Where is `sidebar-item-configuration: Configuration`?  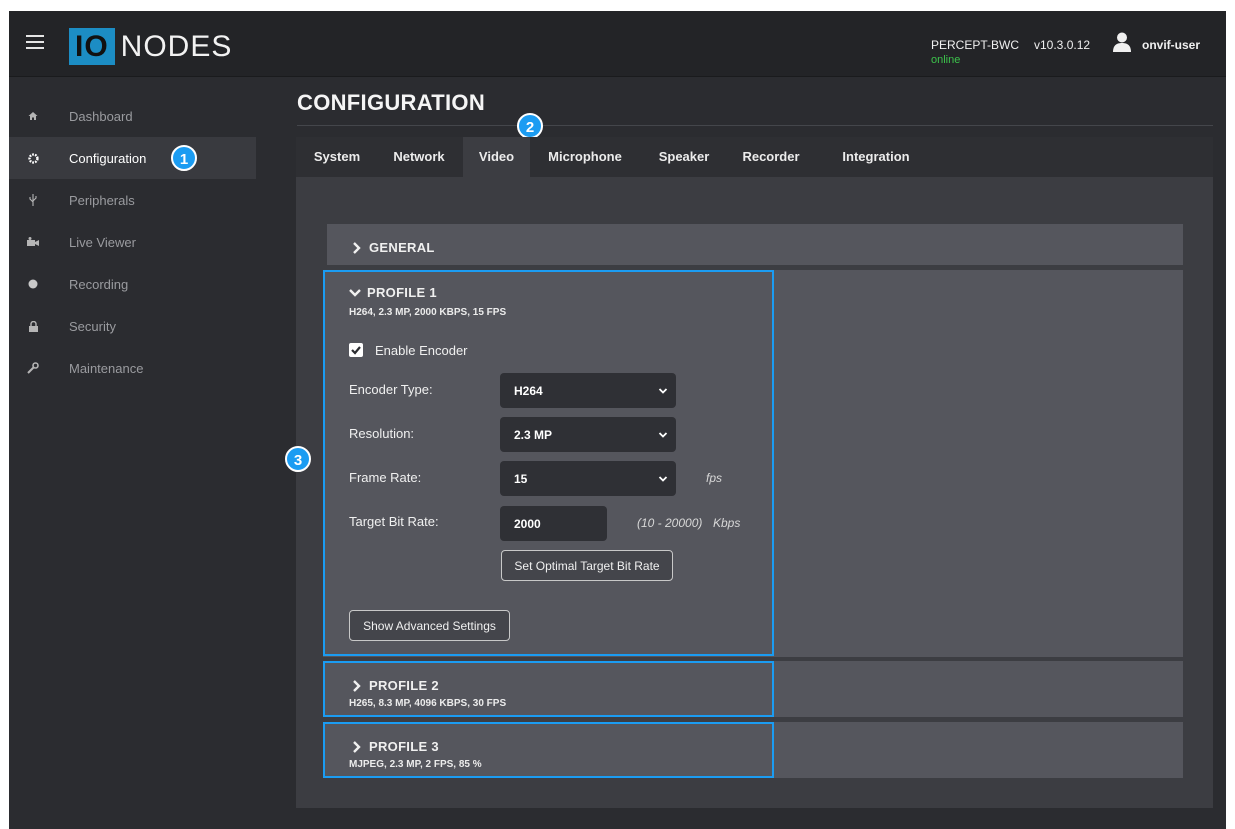
sidebar-item-configuration: Configuration is located at coordinates (132, 158).